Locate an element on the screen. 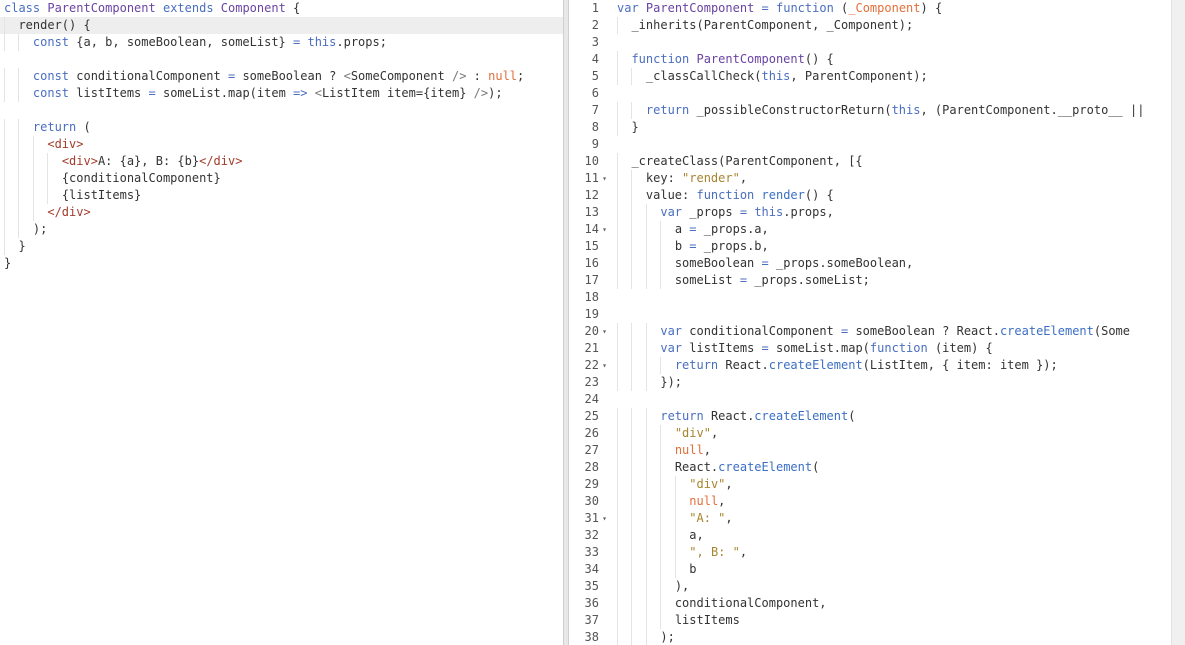  code-line-text: _createClass(ParentComponent, [{ is located at coordinates (739, 161).